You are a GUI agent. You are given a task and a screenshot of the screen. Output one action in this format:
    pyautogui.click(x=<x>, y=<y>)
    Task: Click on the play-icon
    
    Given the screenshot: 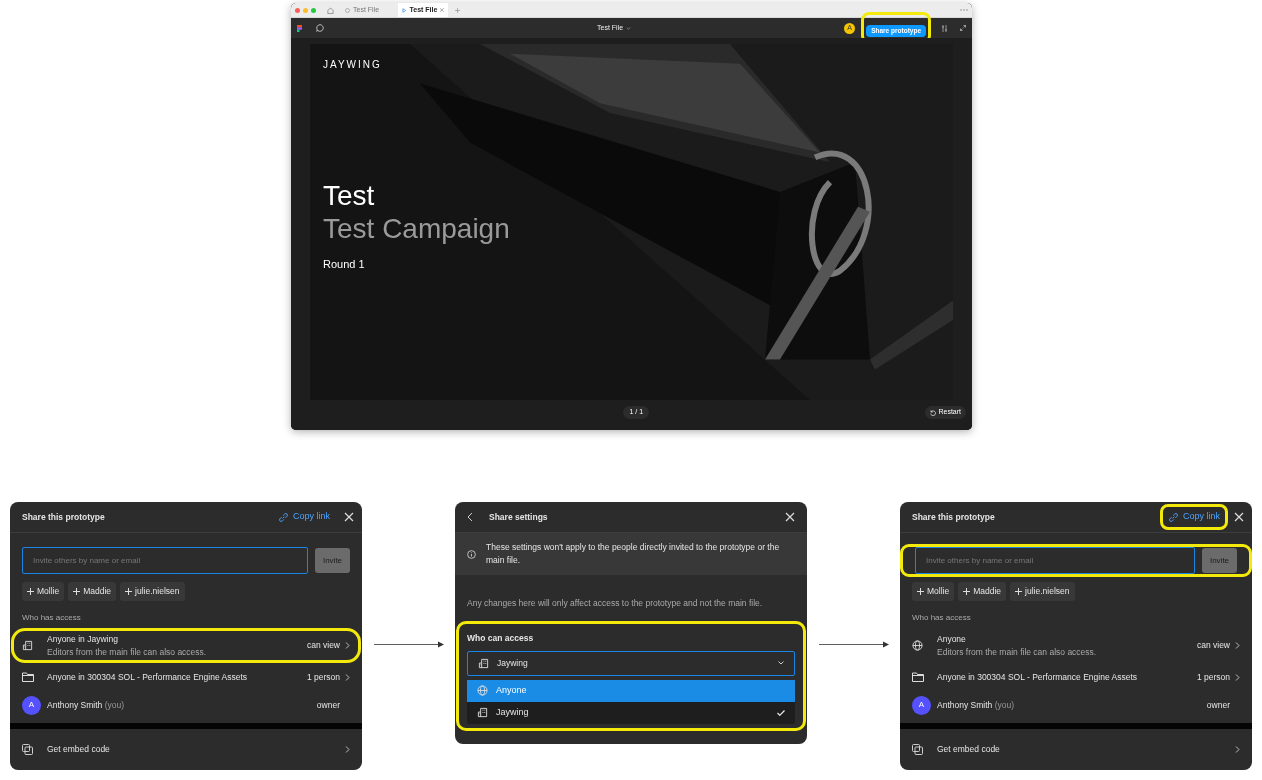 What is the action you would take?
    pyautogui.click(x=404, y=10)
    